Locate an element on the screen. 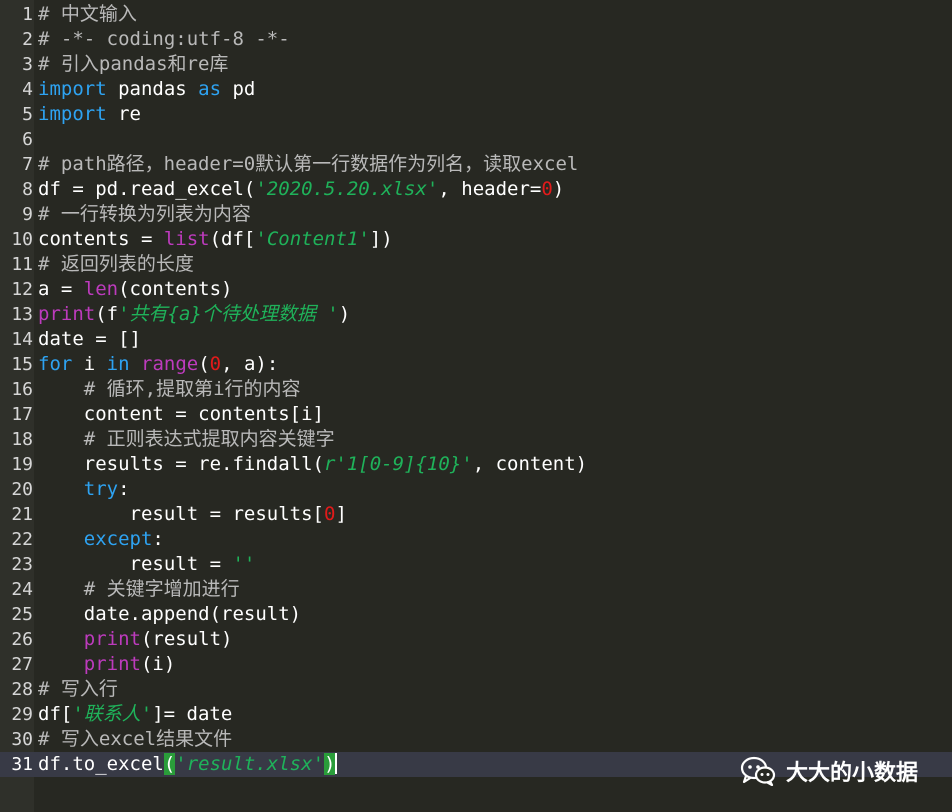 Image resolution: width=952 pixels, height=812 pixels. code-line: 22 except: is located at coordinates (476, 539).